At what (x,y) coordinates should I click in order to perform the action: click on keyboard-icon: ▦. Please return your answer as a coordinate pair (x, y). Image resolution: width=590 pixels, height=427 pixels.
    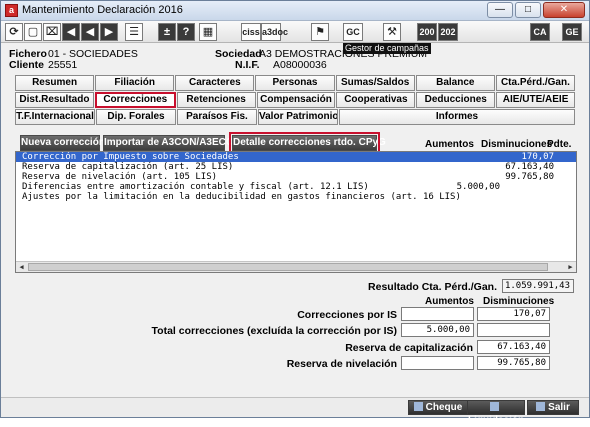
    Looking at the image, I should click on (208, 32).